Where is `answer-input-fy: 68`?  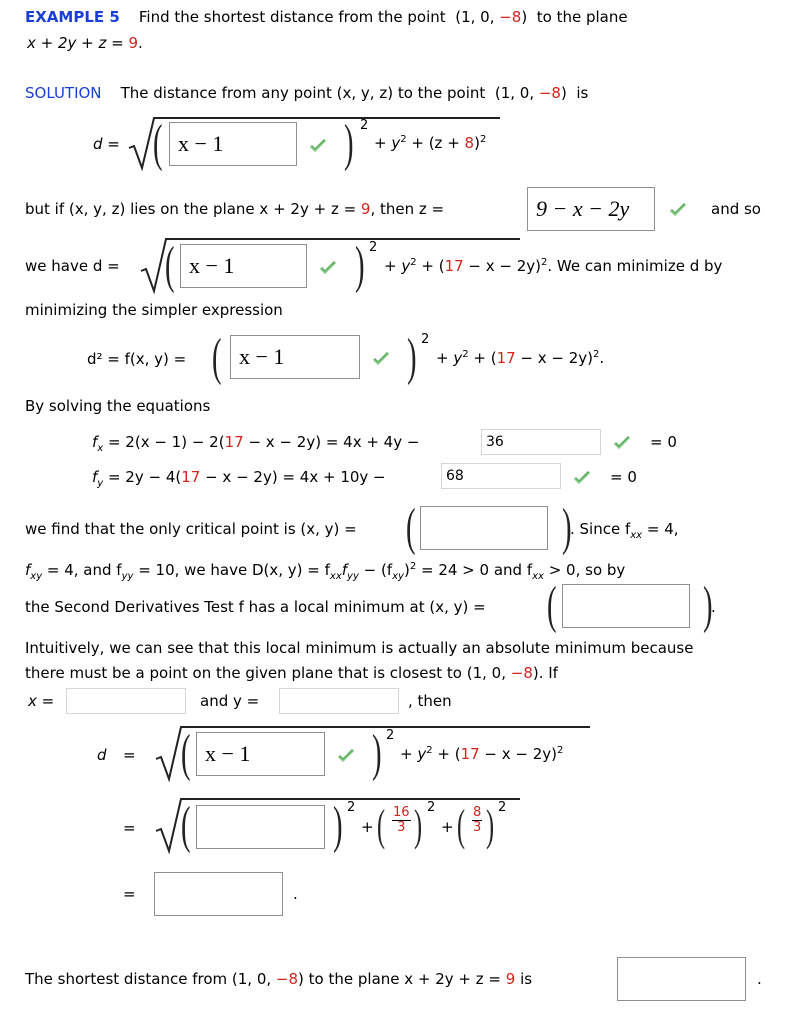 answer-input-fy: 68 is located at coordinates (501, 476).